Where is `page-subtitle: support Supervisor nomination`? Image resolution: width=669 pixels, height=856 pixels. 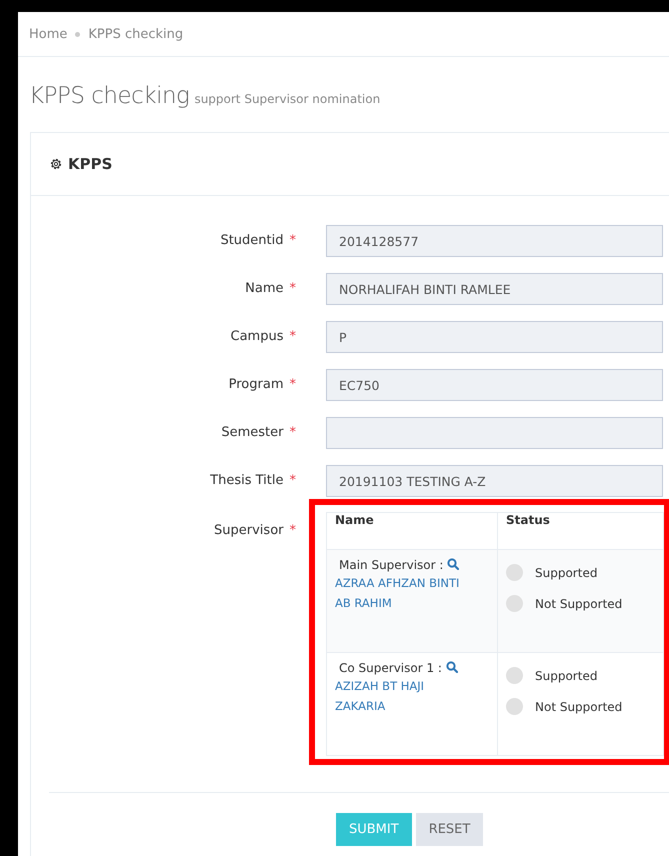 page-subtitle: support Supervisor nomination is located at coordinates (287, 99).